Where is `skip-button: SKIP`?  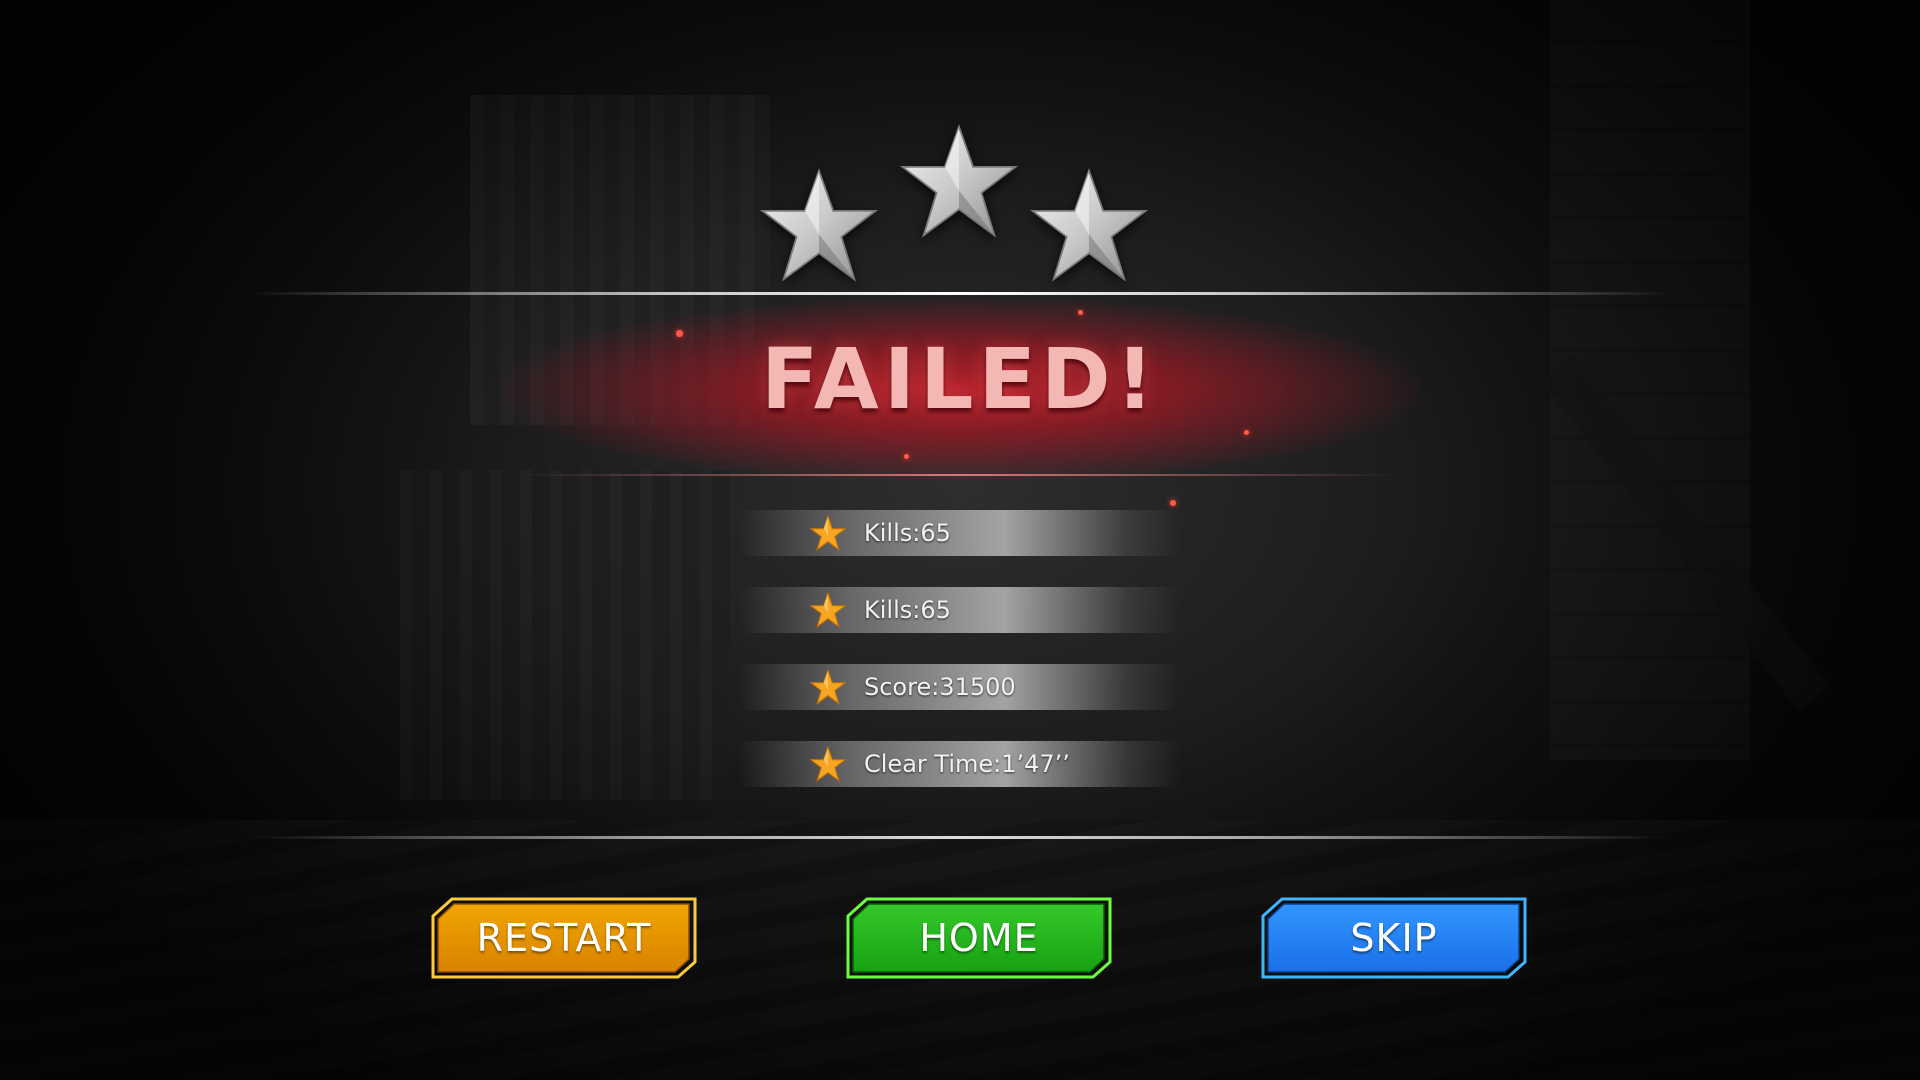 skip-button: SKIP is located at coordinates (1394, 938).